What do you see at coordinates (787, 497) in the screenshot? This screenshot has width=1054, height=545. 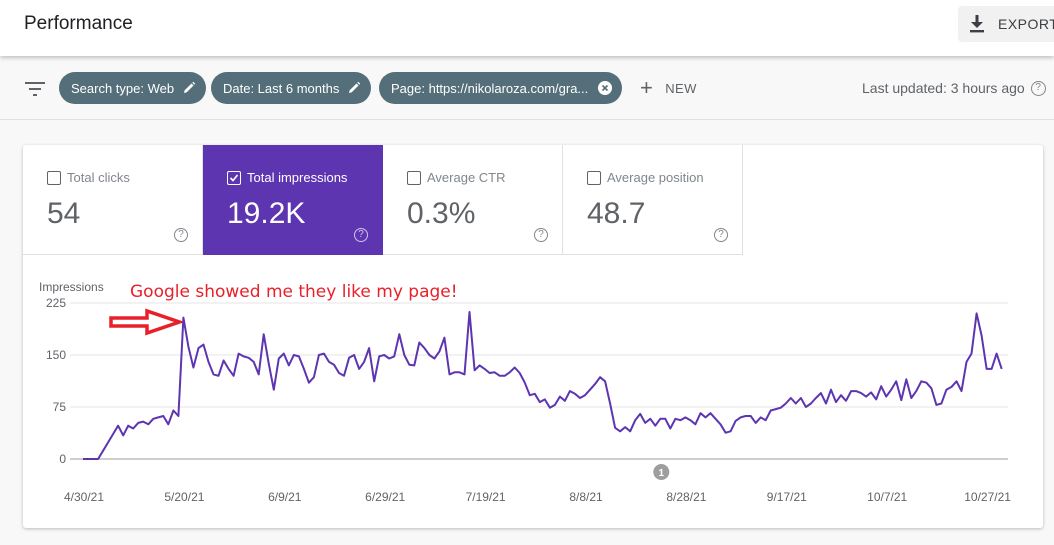 I see `x-tick-label: 9/17/21` at bounding box center [787, 497].